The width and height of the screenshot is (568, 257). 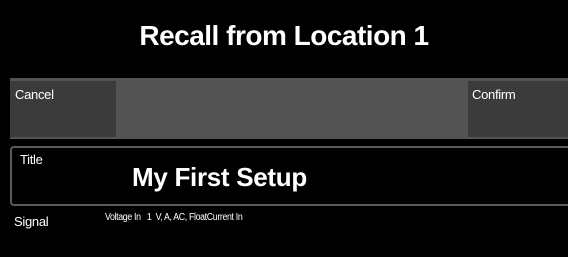 What do you see at coordinates (174, 217) in the screenshot?
I see `signal-value: Voltage In 1 V, A, AC, FloatCurrent In` at bounding box center [174, 217].